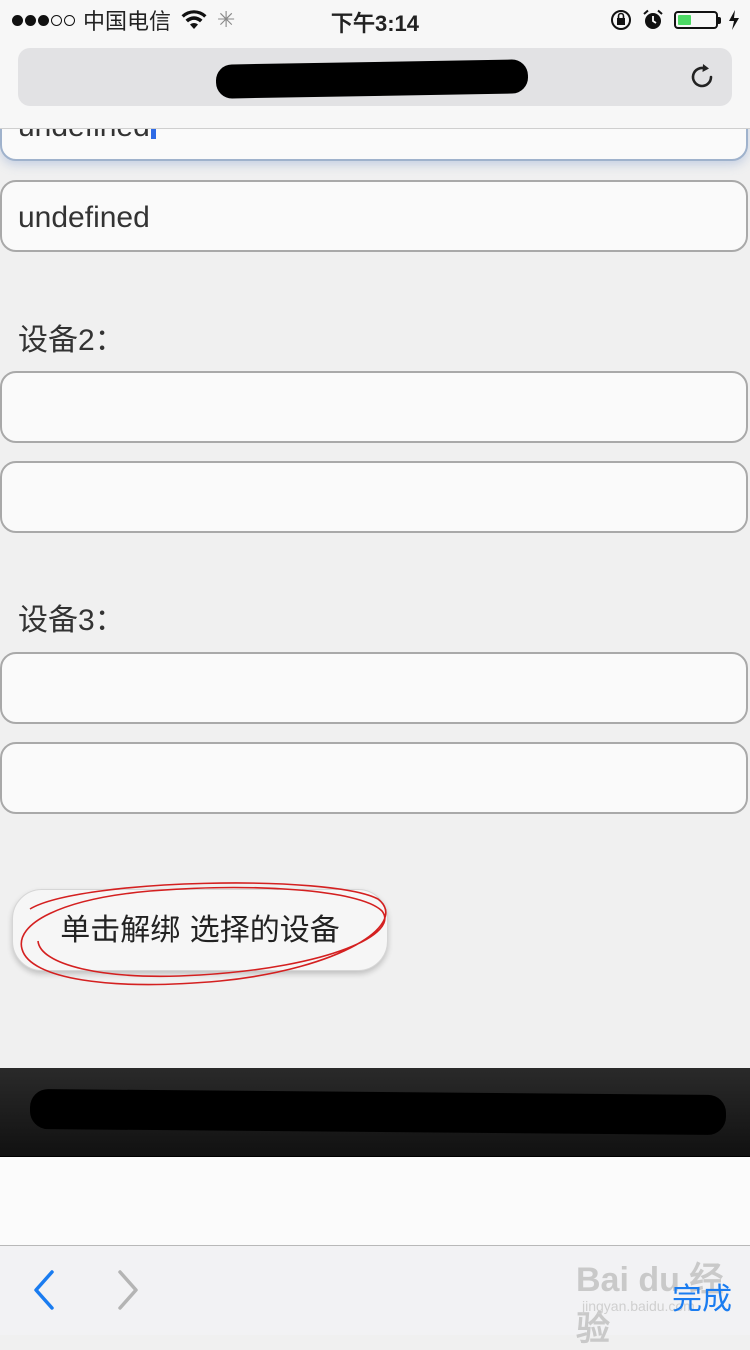 This screenshot has width=750, height=1350. What do you see at coordinates (375, 1201) in the screenshot?
I see `blank-area` at bounding box center [375, 1201].